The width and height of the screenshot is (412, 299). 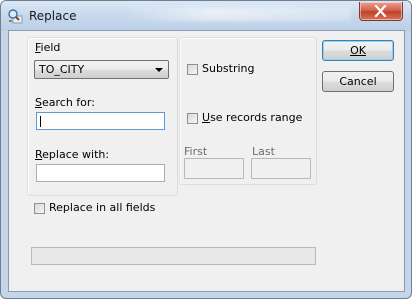 I want to click on first-label: First, so click(x=196, y=151).